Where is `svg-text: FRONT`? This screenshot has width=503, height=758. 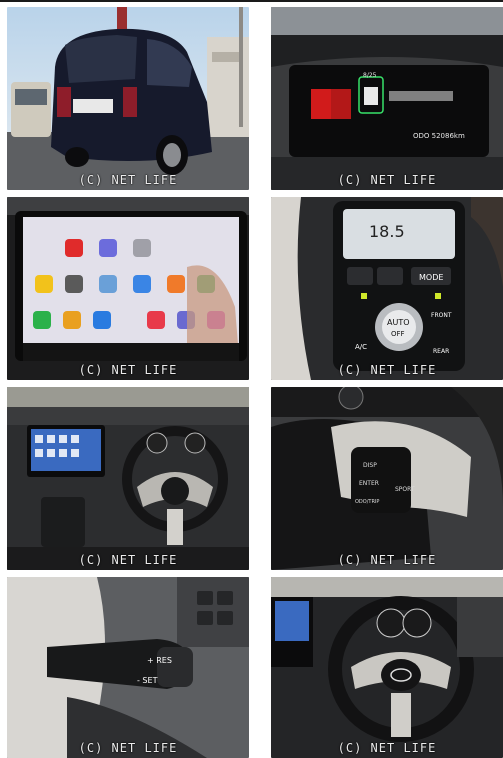 svg-text: FRONT is located at coordinates (441, 315).